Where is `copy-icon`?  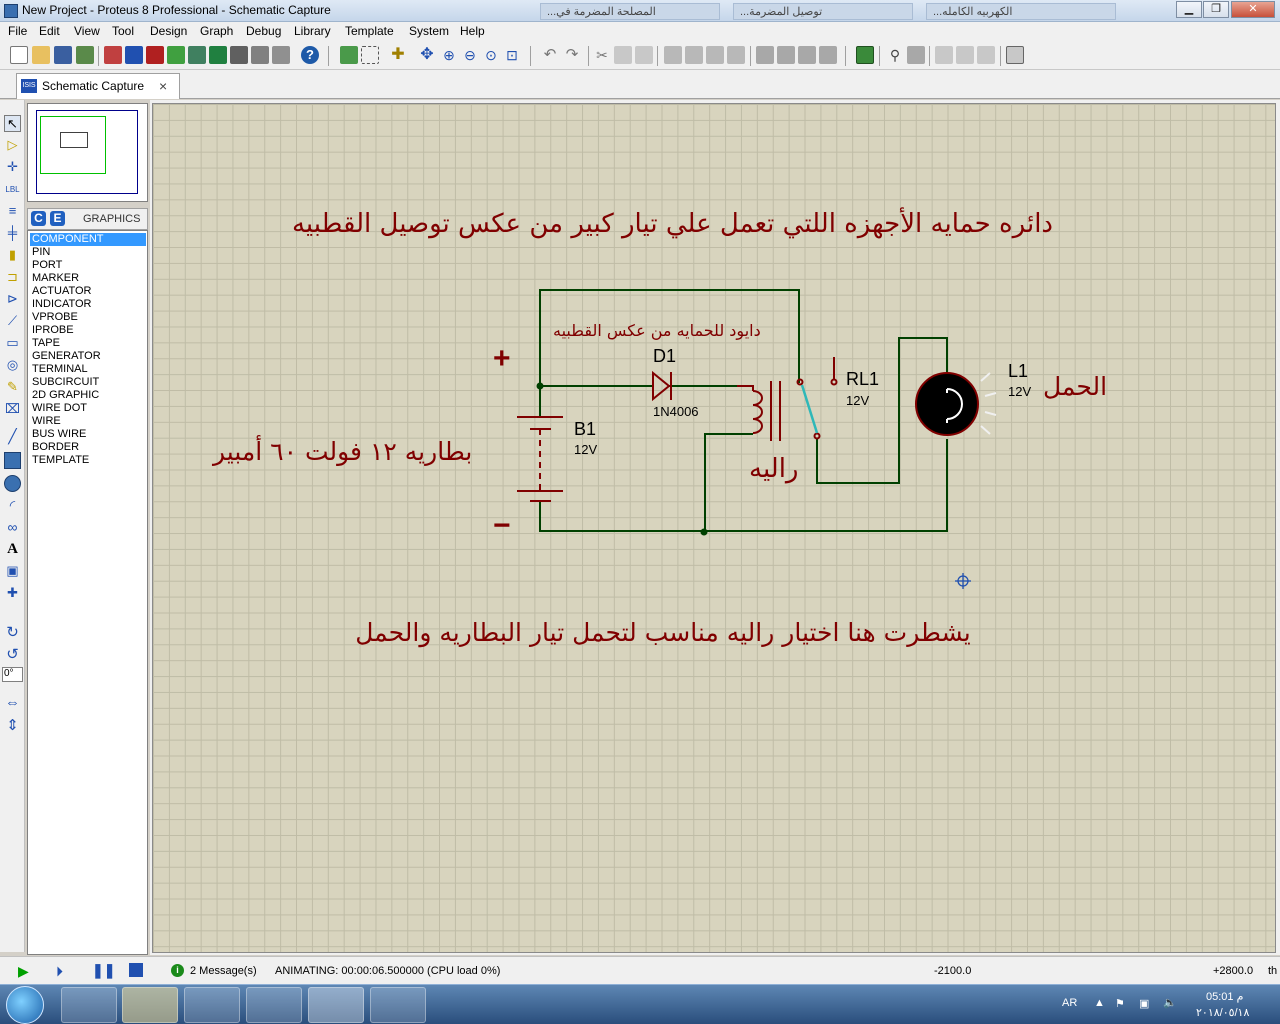 copy-icon is located at coordinates (623, 55).